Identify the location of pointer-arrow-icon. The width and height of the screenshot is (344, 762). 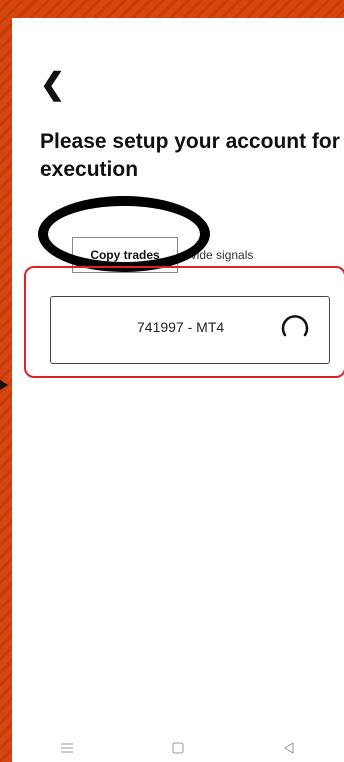
(4, 385).